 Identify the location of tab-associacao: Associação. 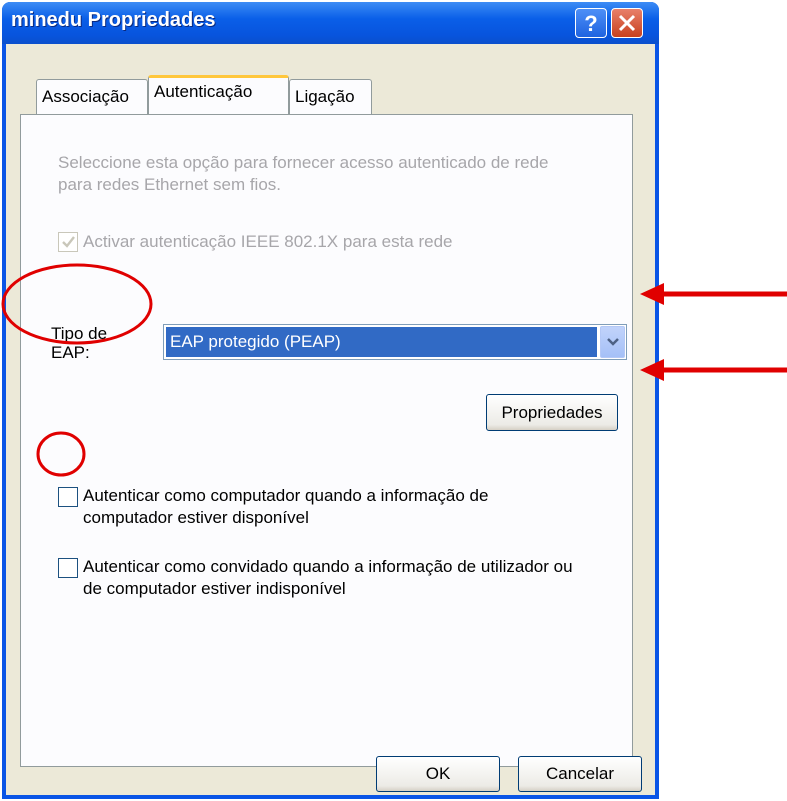
(92, 96).